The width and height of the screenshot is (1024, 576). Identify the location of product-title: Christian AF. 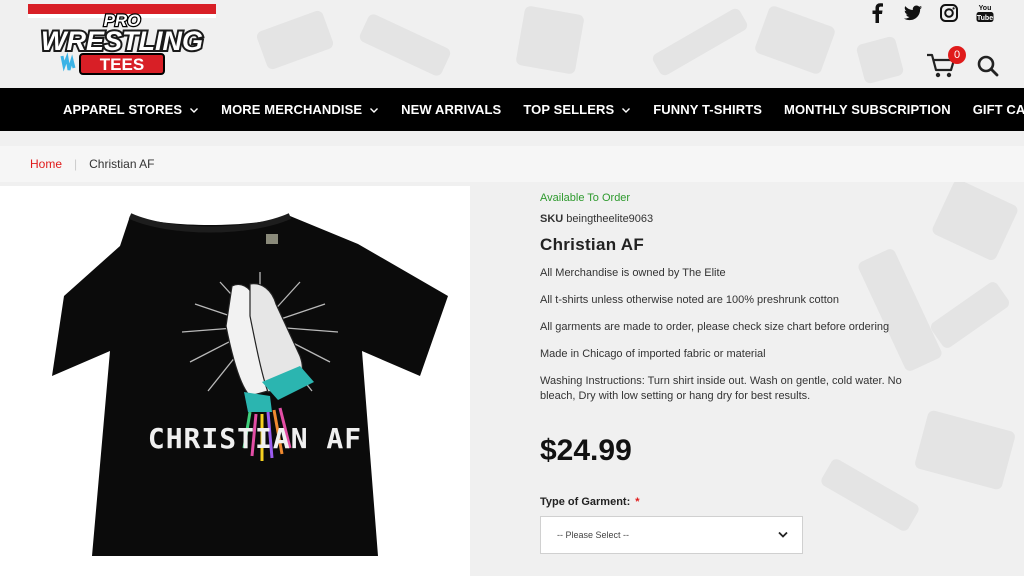
(592, 244).